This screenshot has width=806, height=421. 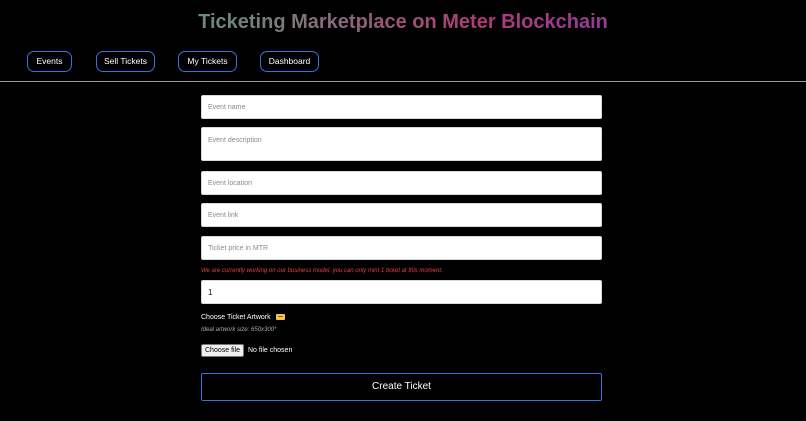 I want to click on file-input-row: Choose file No file chosen, so click(x=247, y=350).